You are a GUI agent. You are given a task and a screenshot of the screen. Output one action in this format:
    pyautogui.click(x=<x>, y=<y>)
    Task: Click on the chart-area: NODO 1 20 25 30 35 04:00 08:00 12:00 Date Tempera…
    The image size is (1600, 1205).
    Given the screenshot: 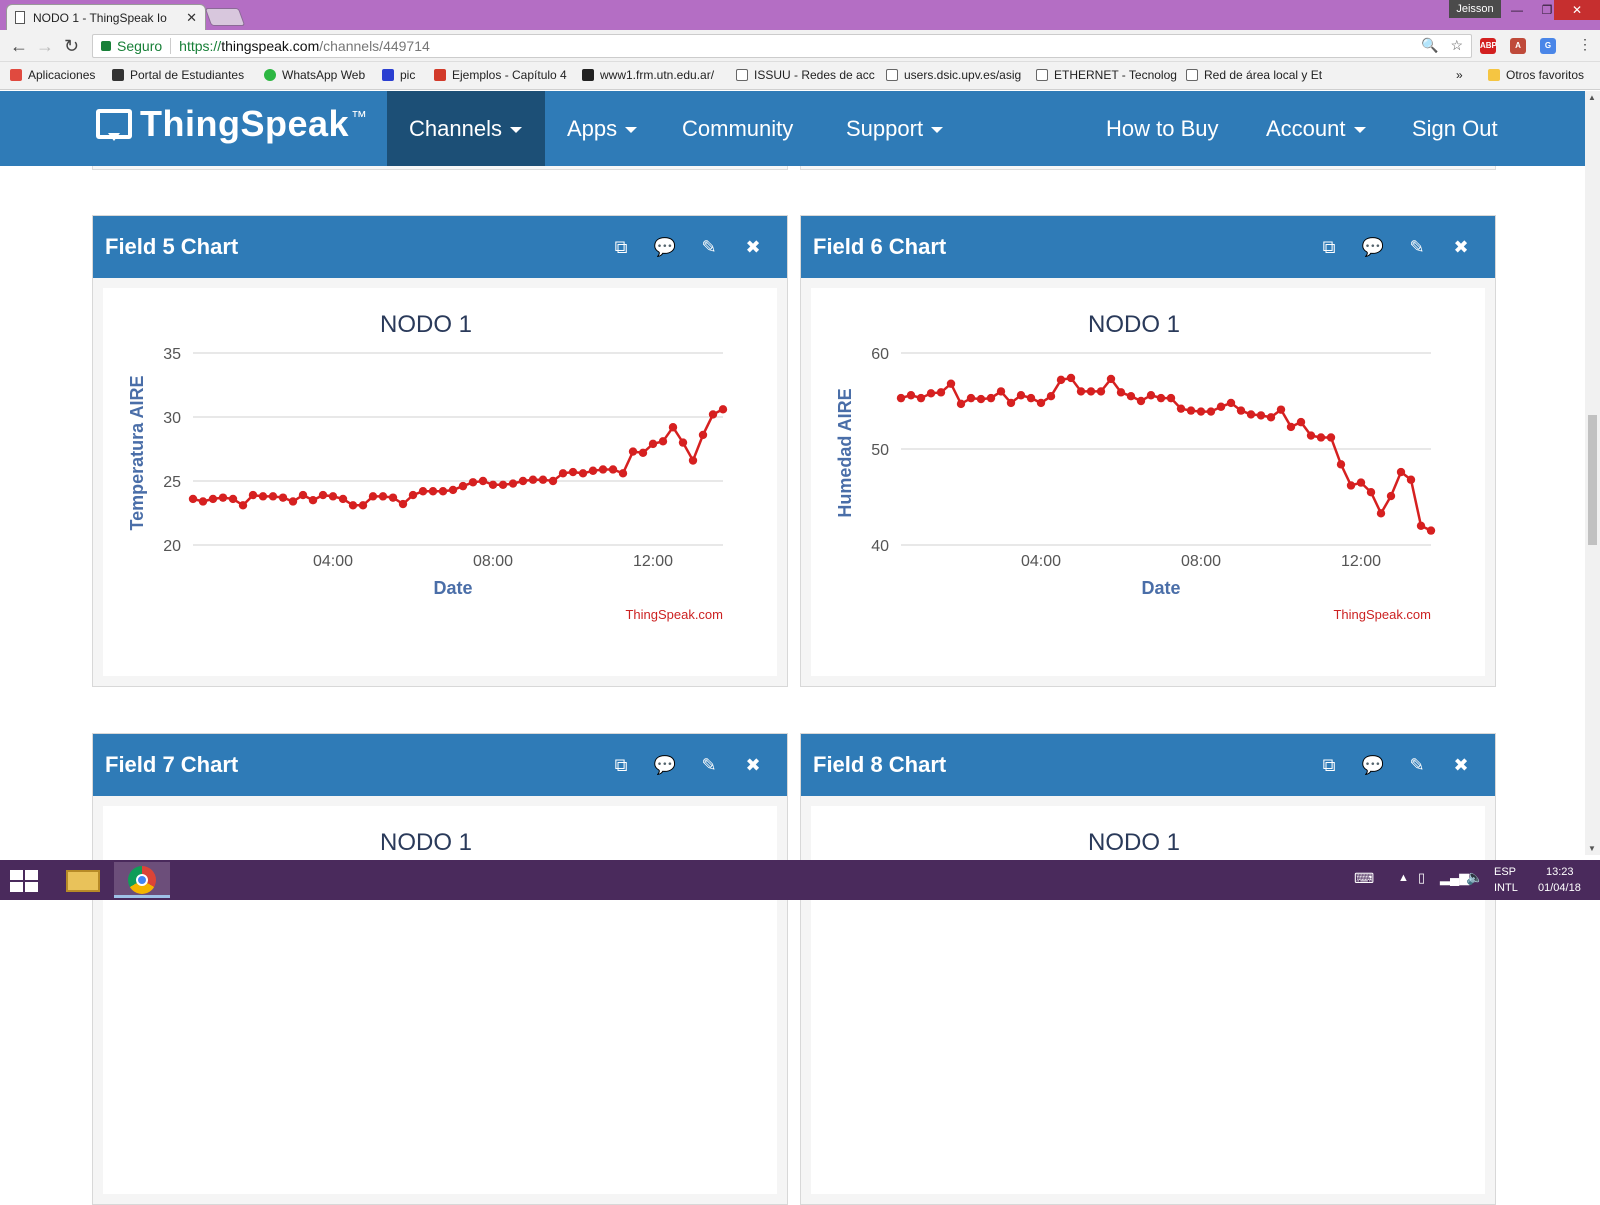 What is the action you would take?
    pyautogui.click(x=440, y=482)
    